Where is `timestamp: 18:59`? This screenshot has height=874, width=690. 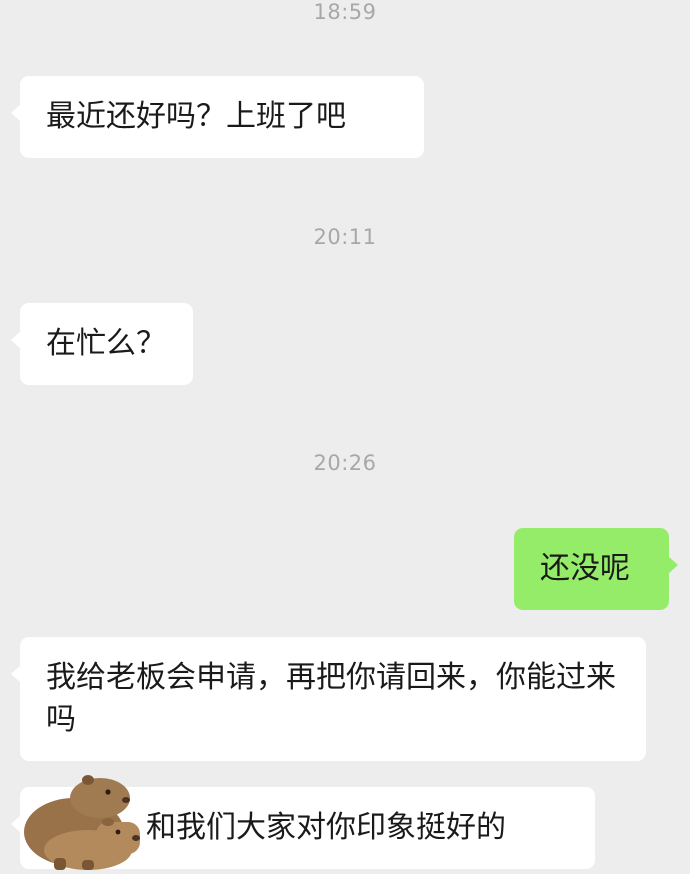 timestamp: 18:59 is located at coordinates (345, 12).